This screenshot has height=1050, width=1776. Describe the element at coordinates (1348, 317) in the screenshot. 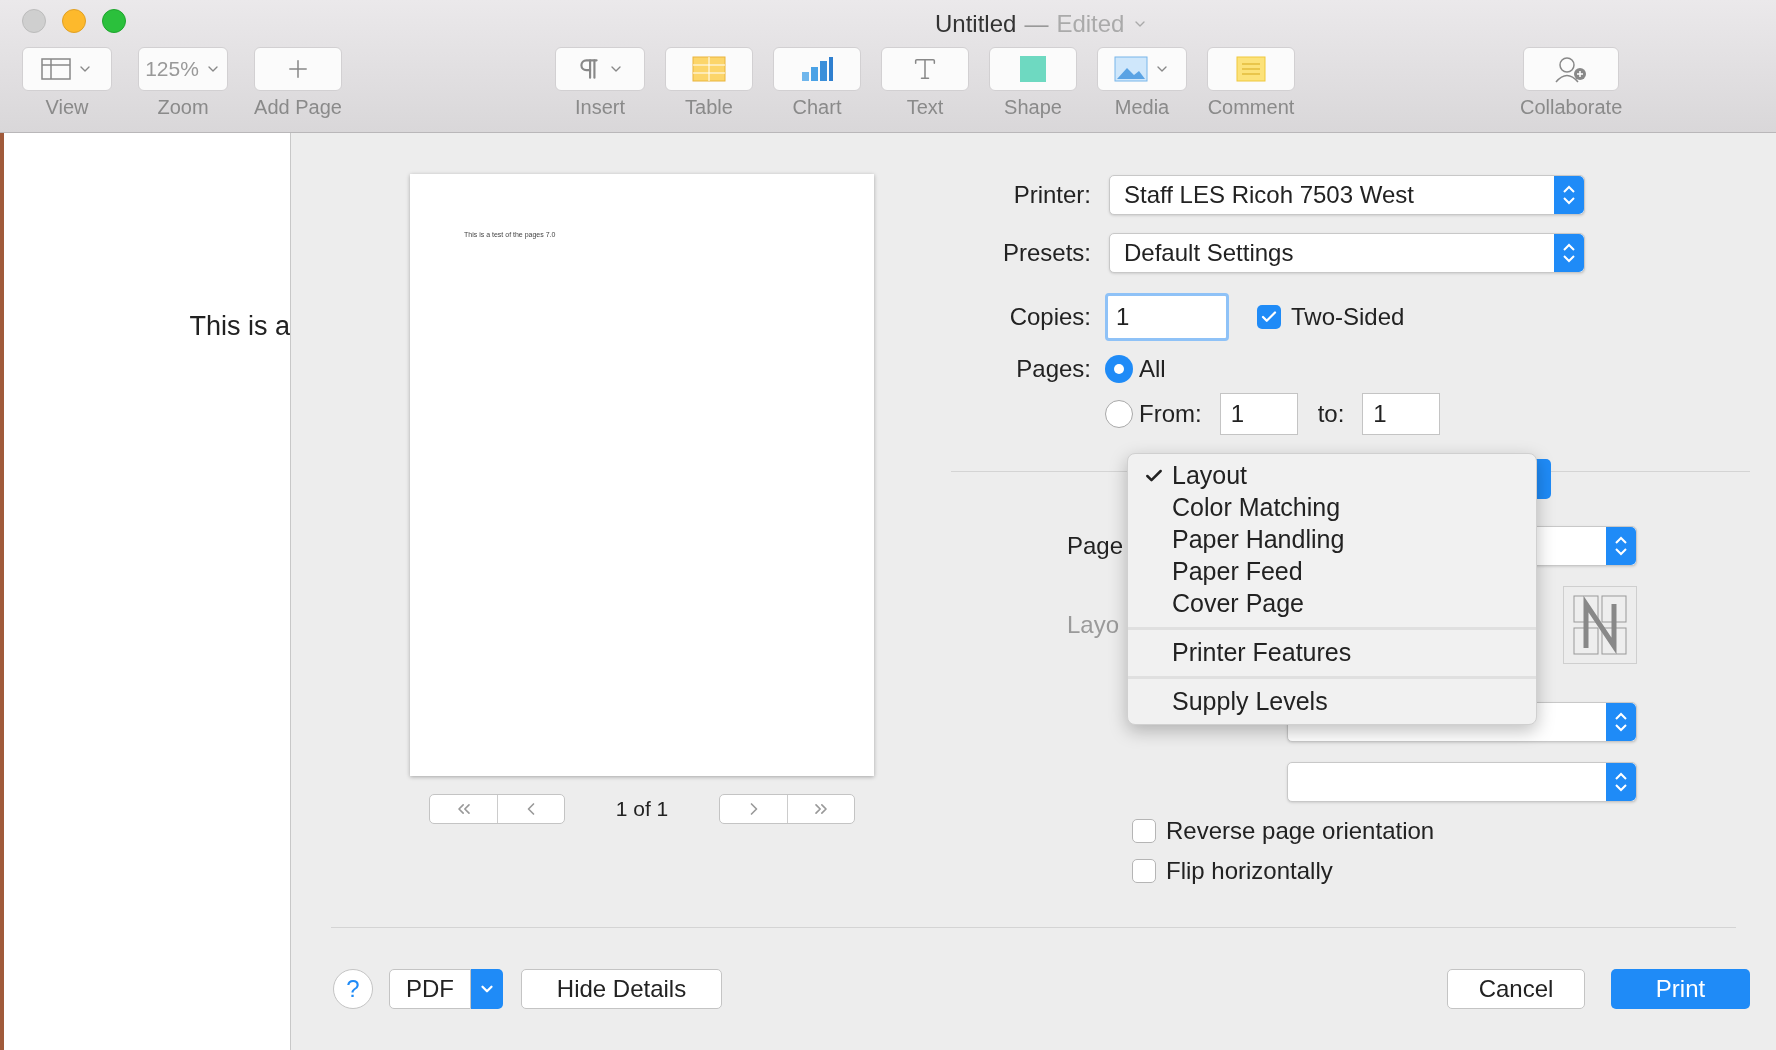

I see `two-sided-label: Two-Sided` at that location.